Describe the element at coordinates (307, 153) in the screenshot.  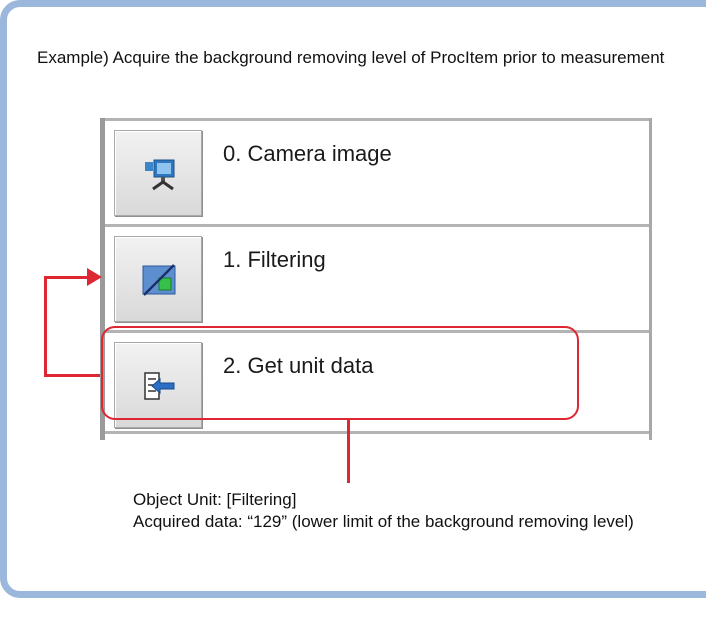
I see `flow-item-label: 0. Camera image` at that location.